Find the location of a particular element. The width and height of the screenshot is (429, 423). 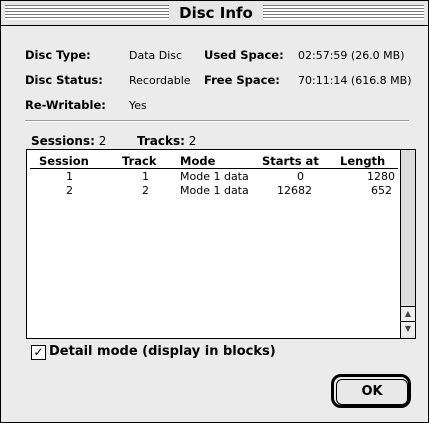

free-space-label: Free Space: is located at coordinates (242, 80).